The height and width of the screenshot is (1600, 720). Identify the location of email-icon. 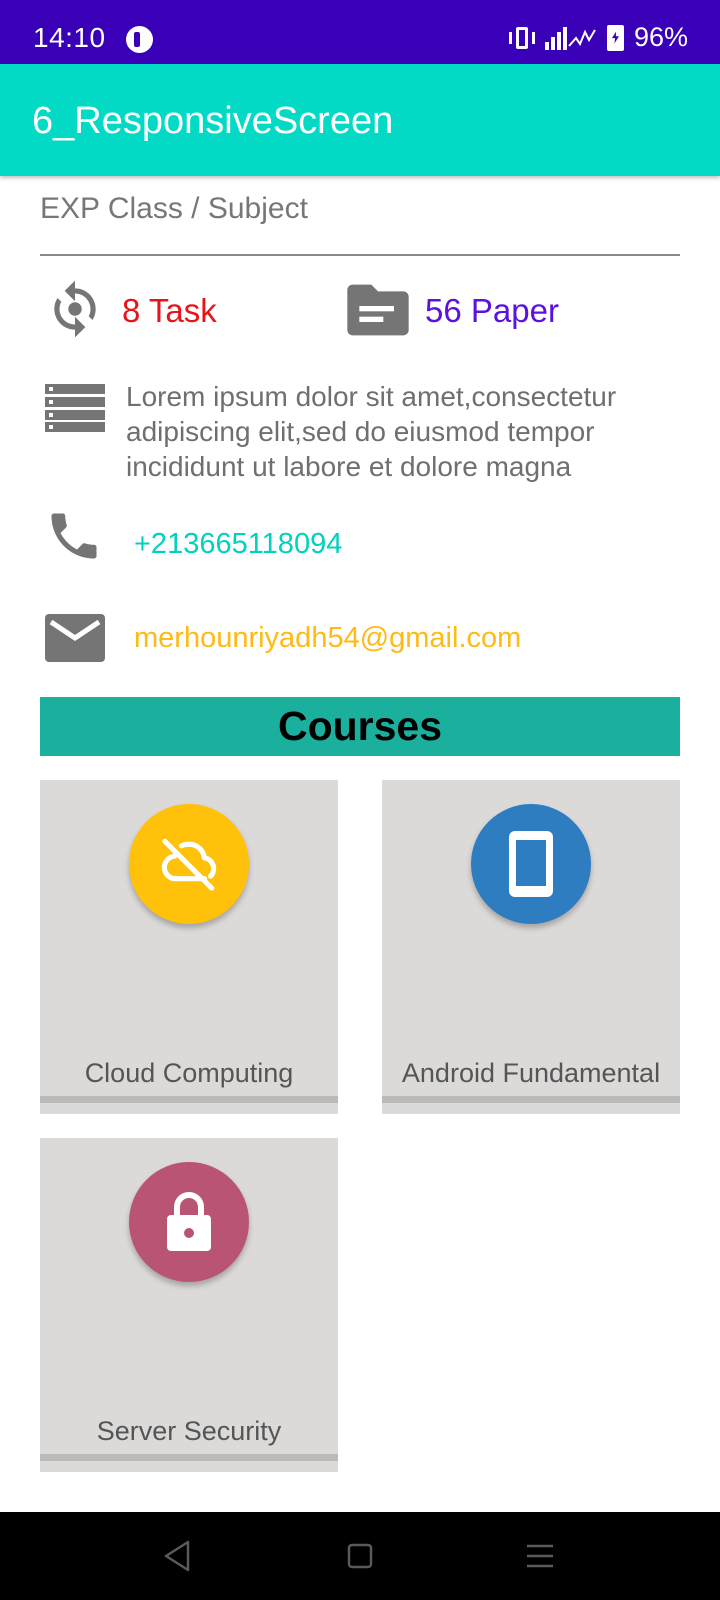
(75, 638).